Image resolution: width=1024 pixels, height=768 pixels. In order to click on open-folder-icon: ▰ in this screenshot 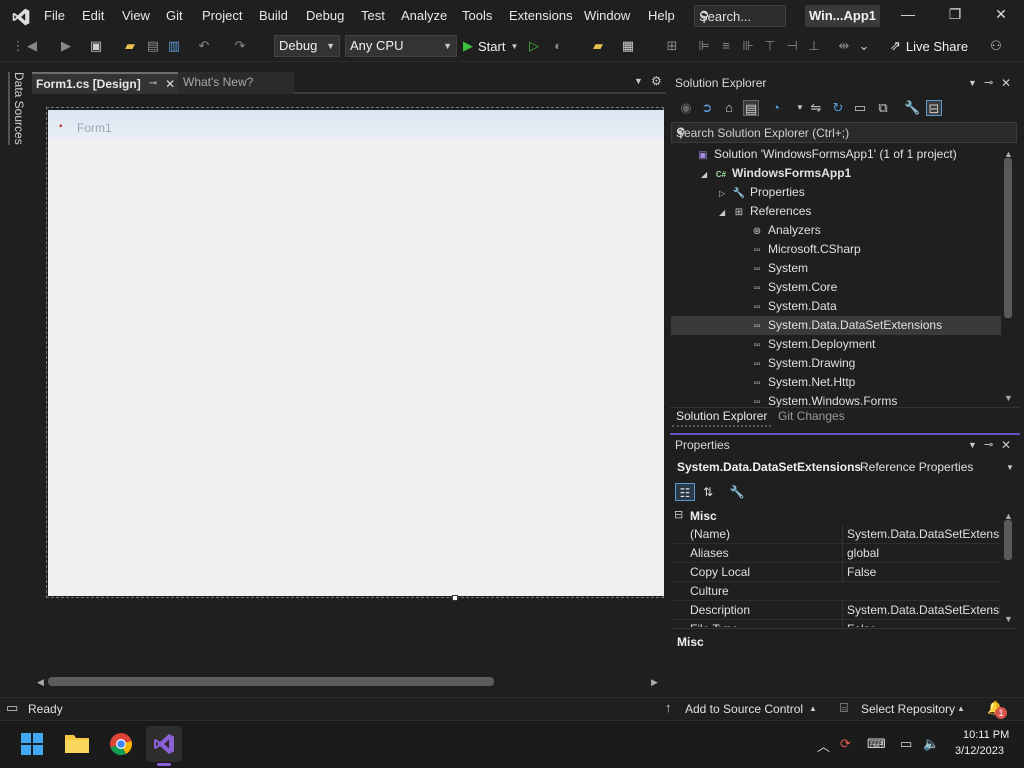, I will do `click(130, 46)`.